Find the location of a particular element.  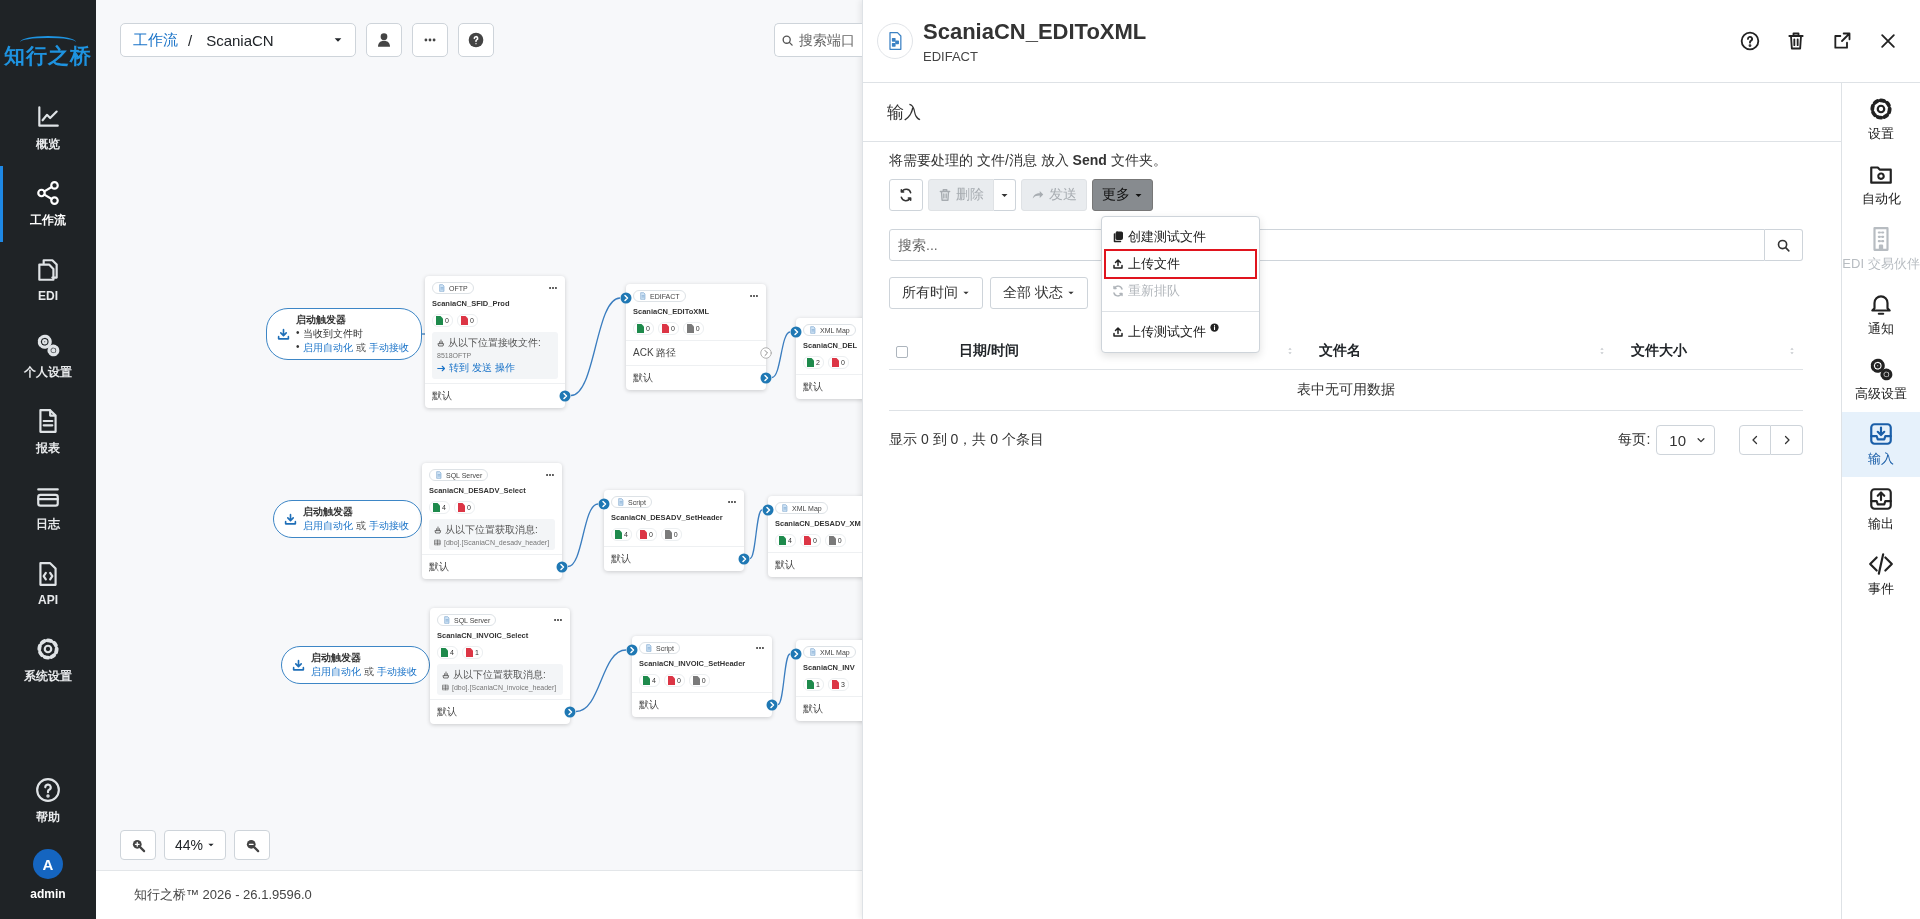

nav-item: 帮助 is located at coordinates (48, 801).